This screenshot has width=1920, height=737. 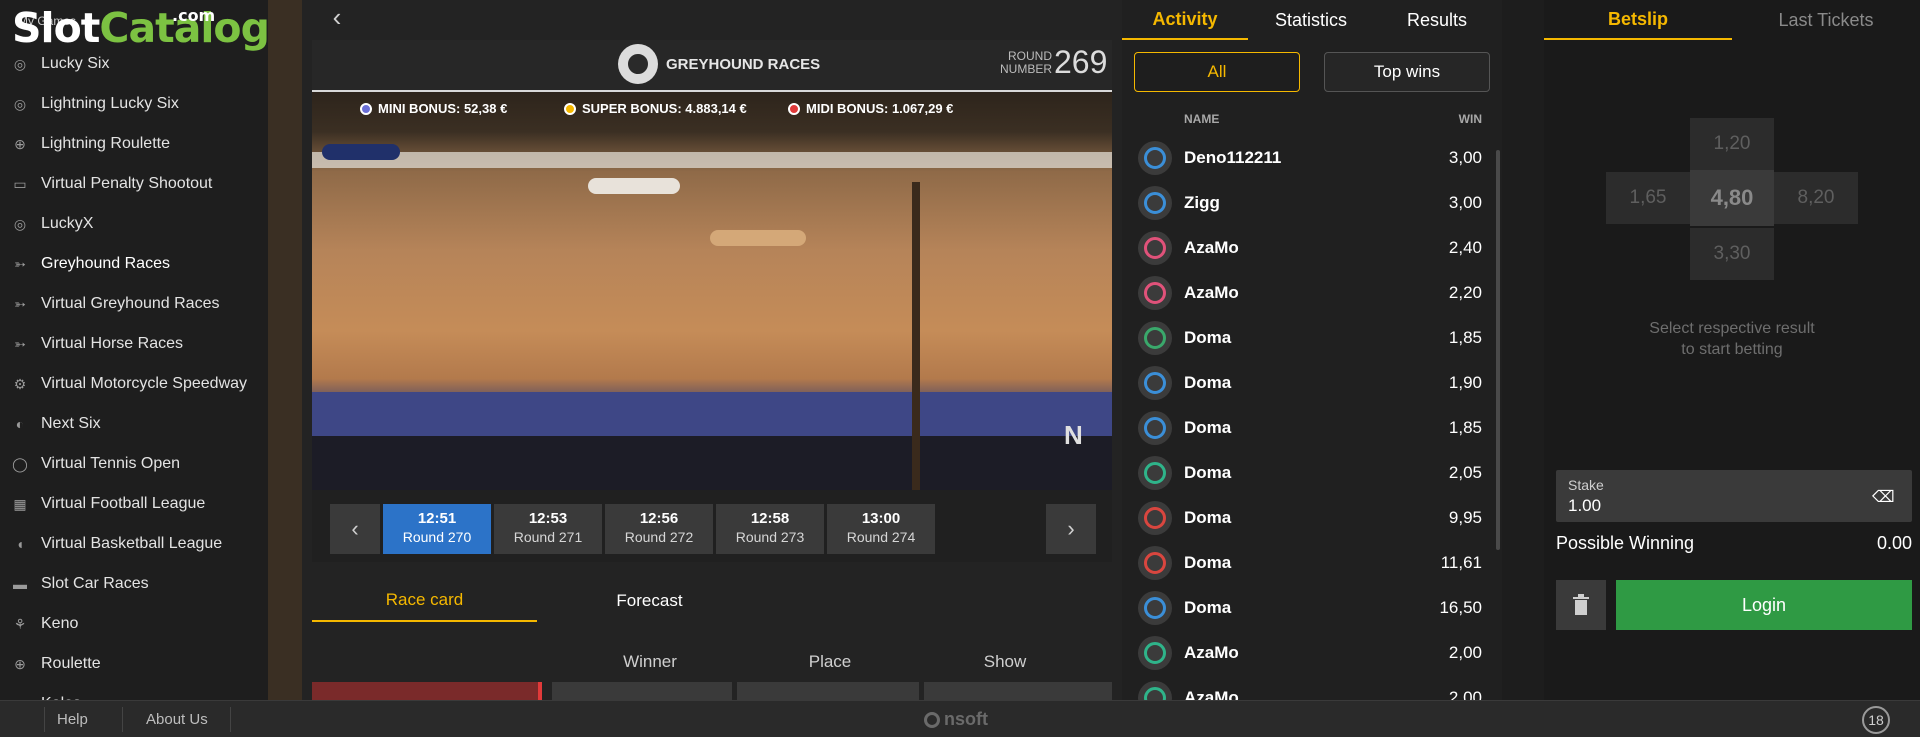 I want to click on back-button: ‹, so click(x=337, y=17).